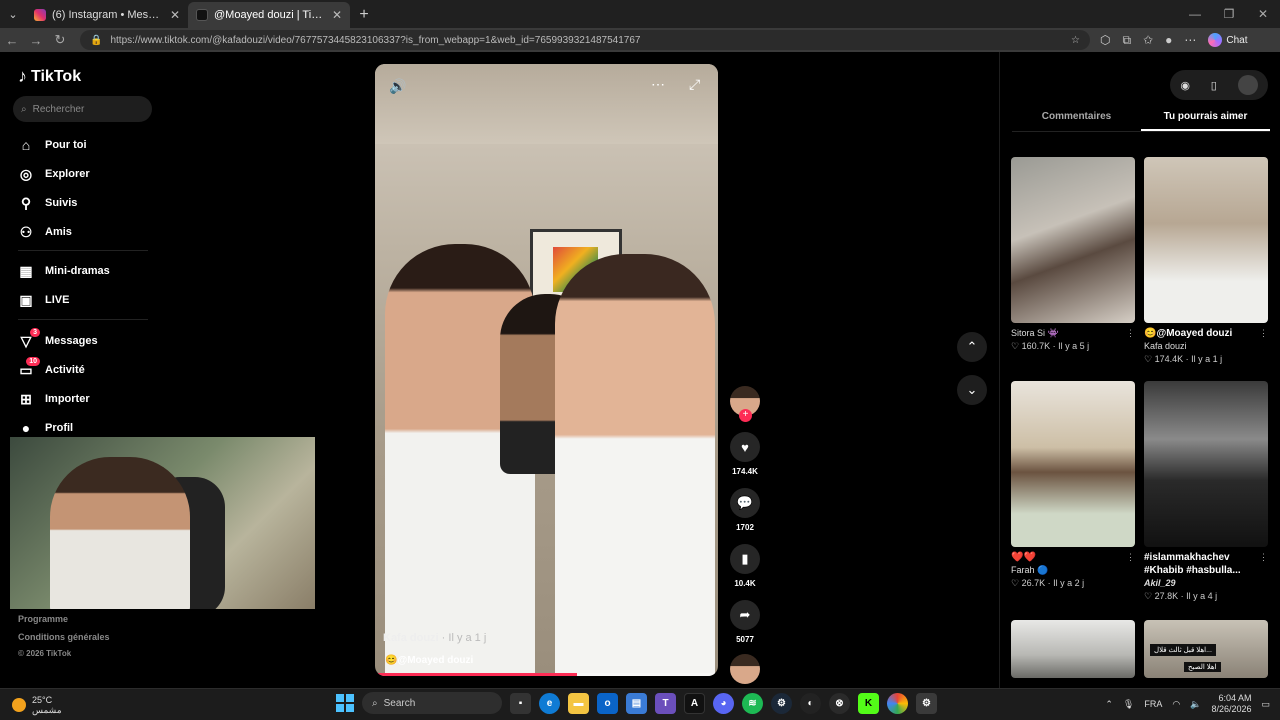  What do you see at coordinates (839, 703) in the screenshot?
I see `xbox-icon: ⊗` at bounding box center [839, 703].